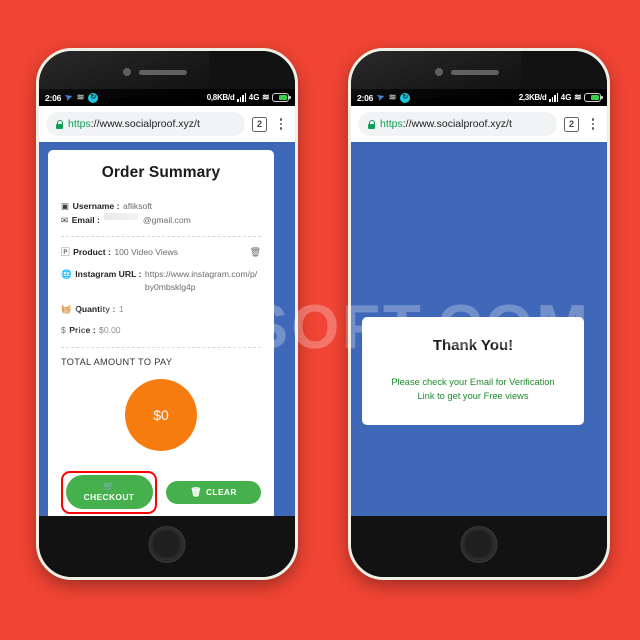 This screenshot has width=640, height=640. I want to click on url-rest-right: ://www.socialproof.xyz/t, so click(457, 124).